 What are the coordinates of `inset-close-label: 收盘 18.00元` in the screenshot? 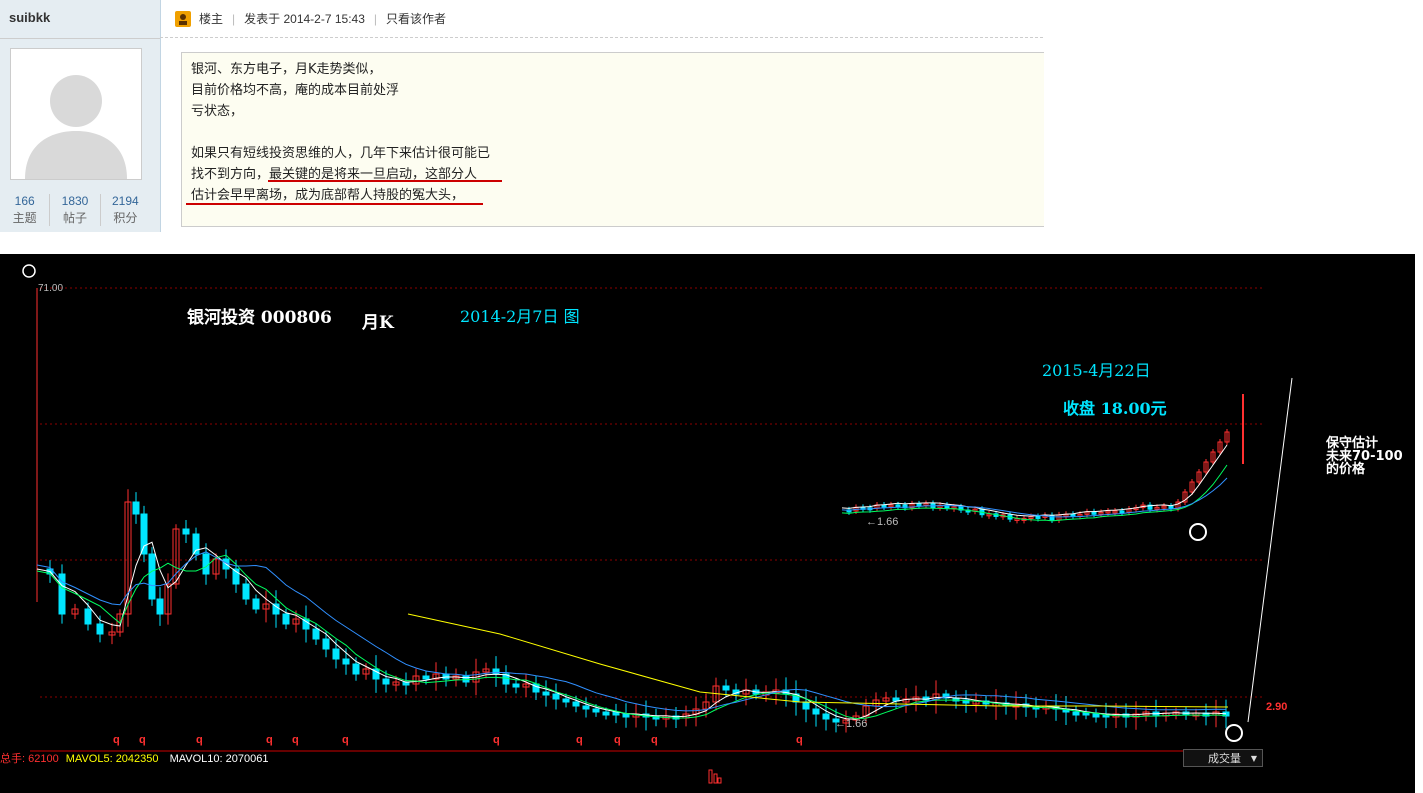 It's located at (1115, 408).